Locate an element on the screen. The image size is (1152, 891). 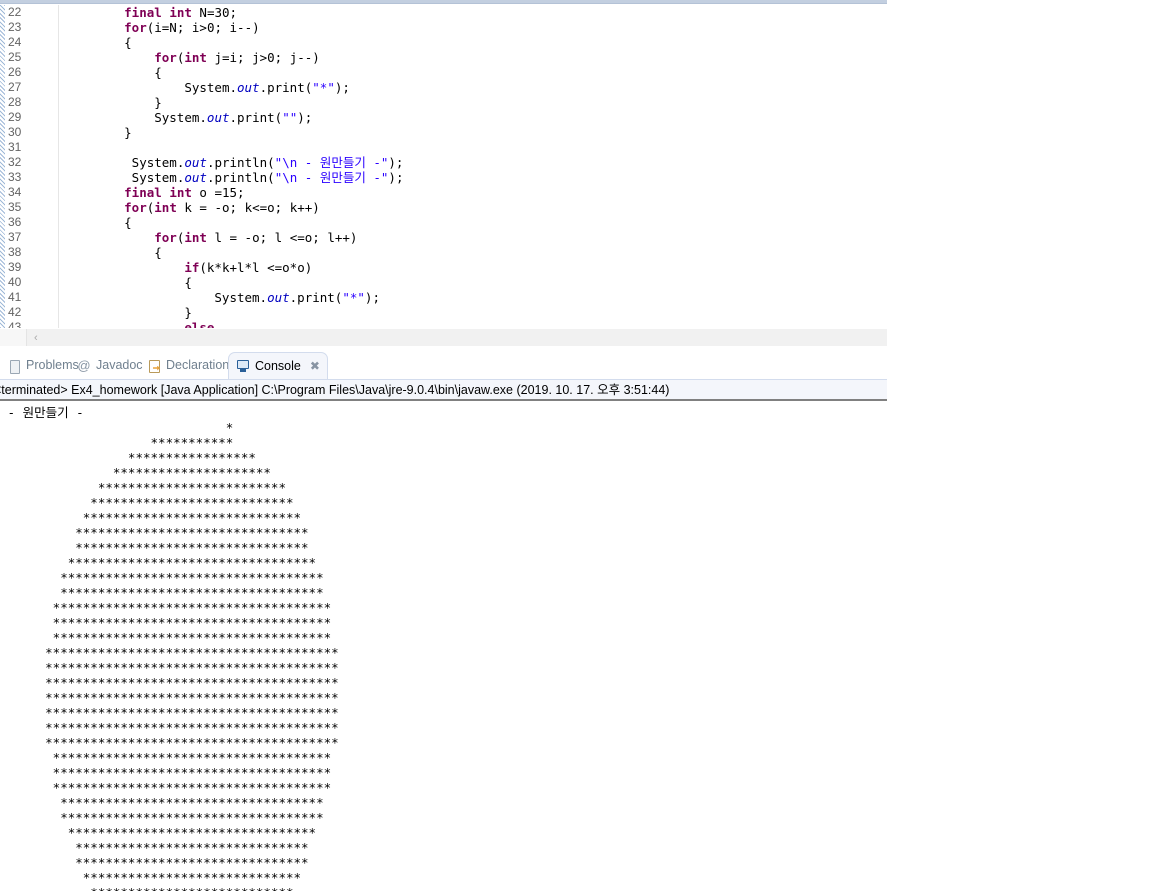
code-line: 33 System.out.println("\n - 원만들기 -"); is located at coordinates (443, 177).